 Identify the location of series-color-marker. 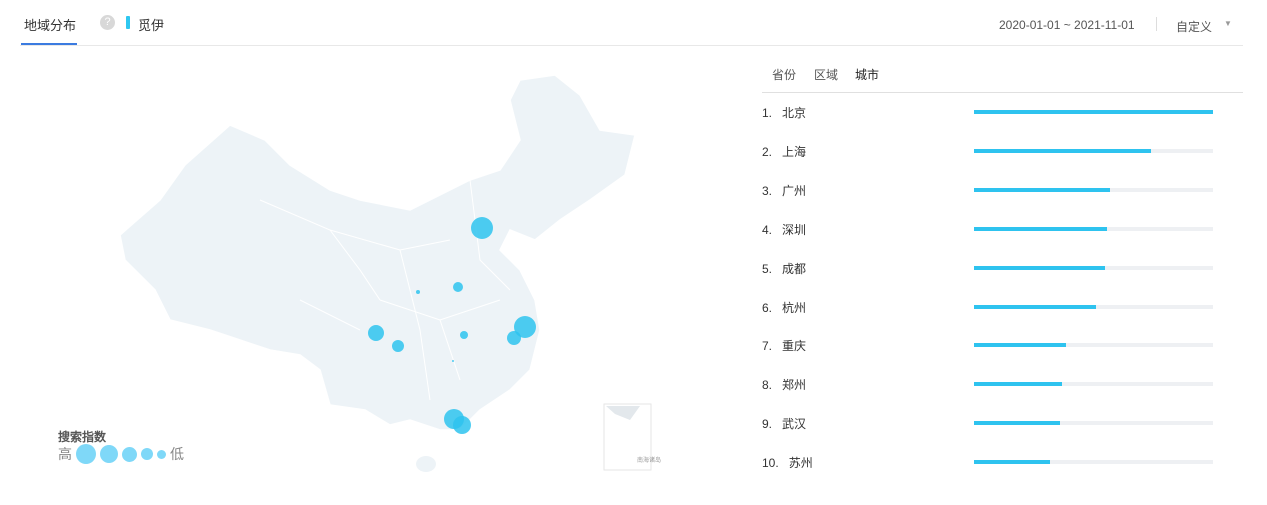
(128, 22).